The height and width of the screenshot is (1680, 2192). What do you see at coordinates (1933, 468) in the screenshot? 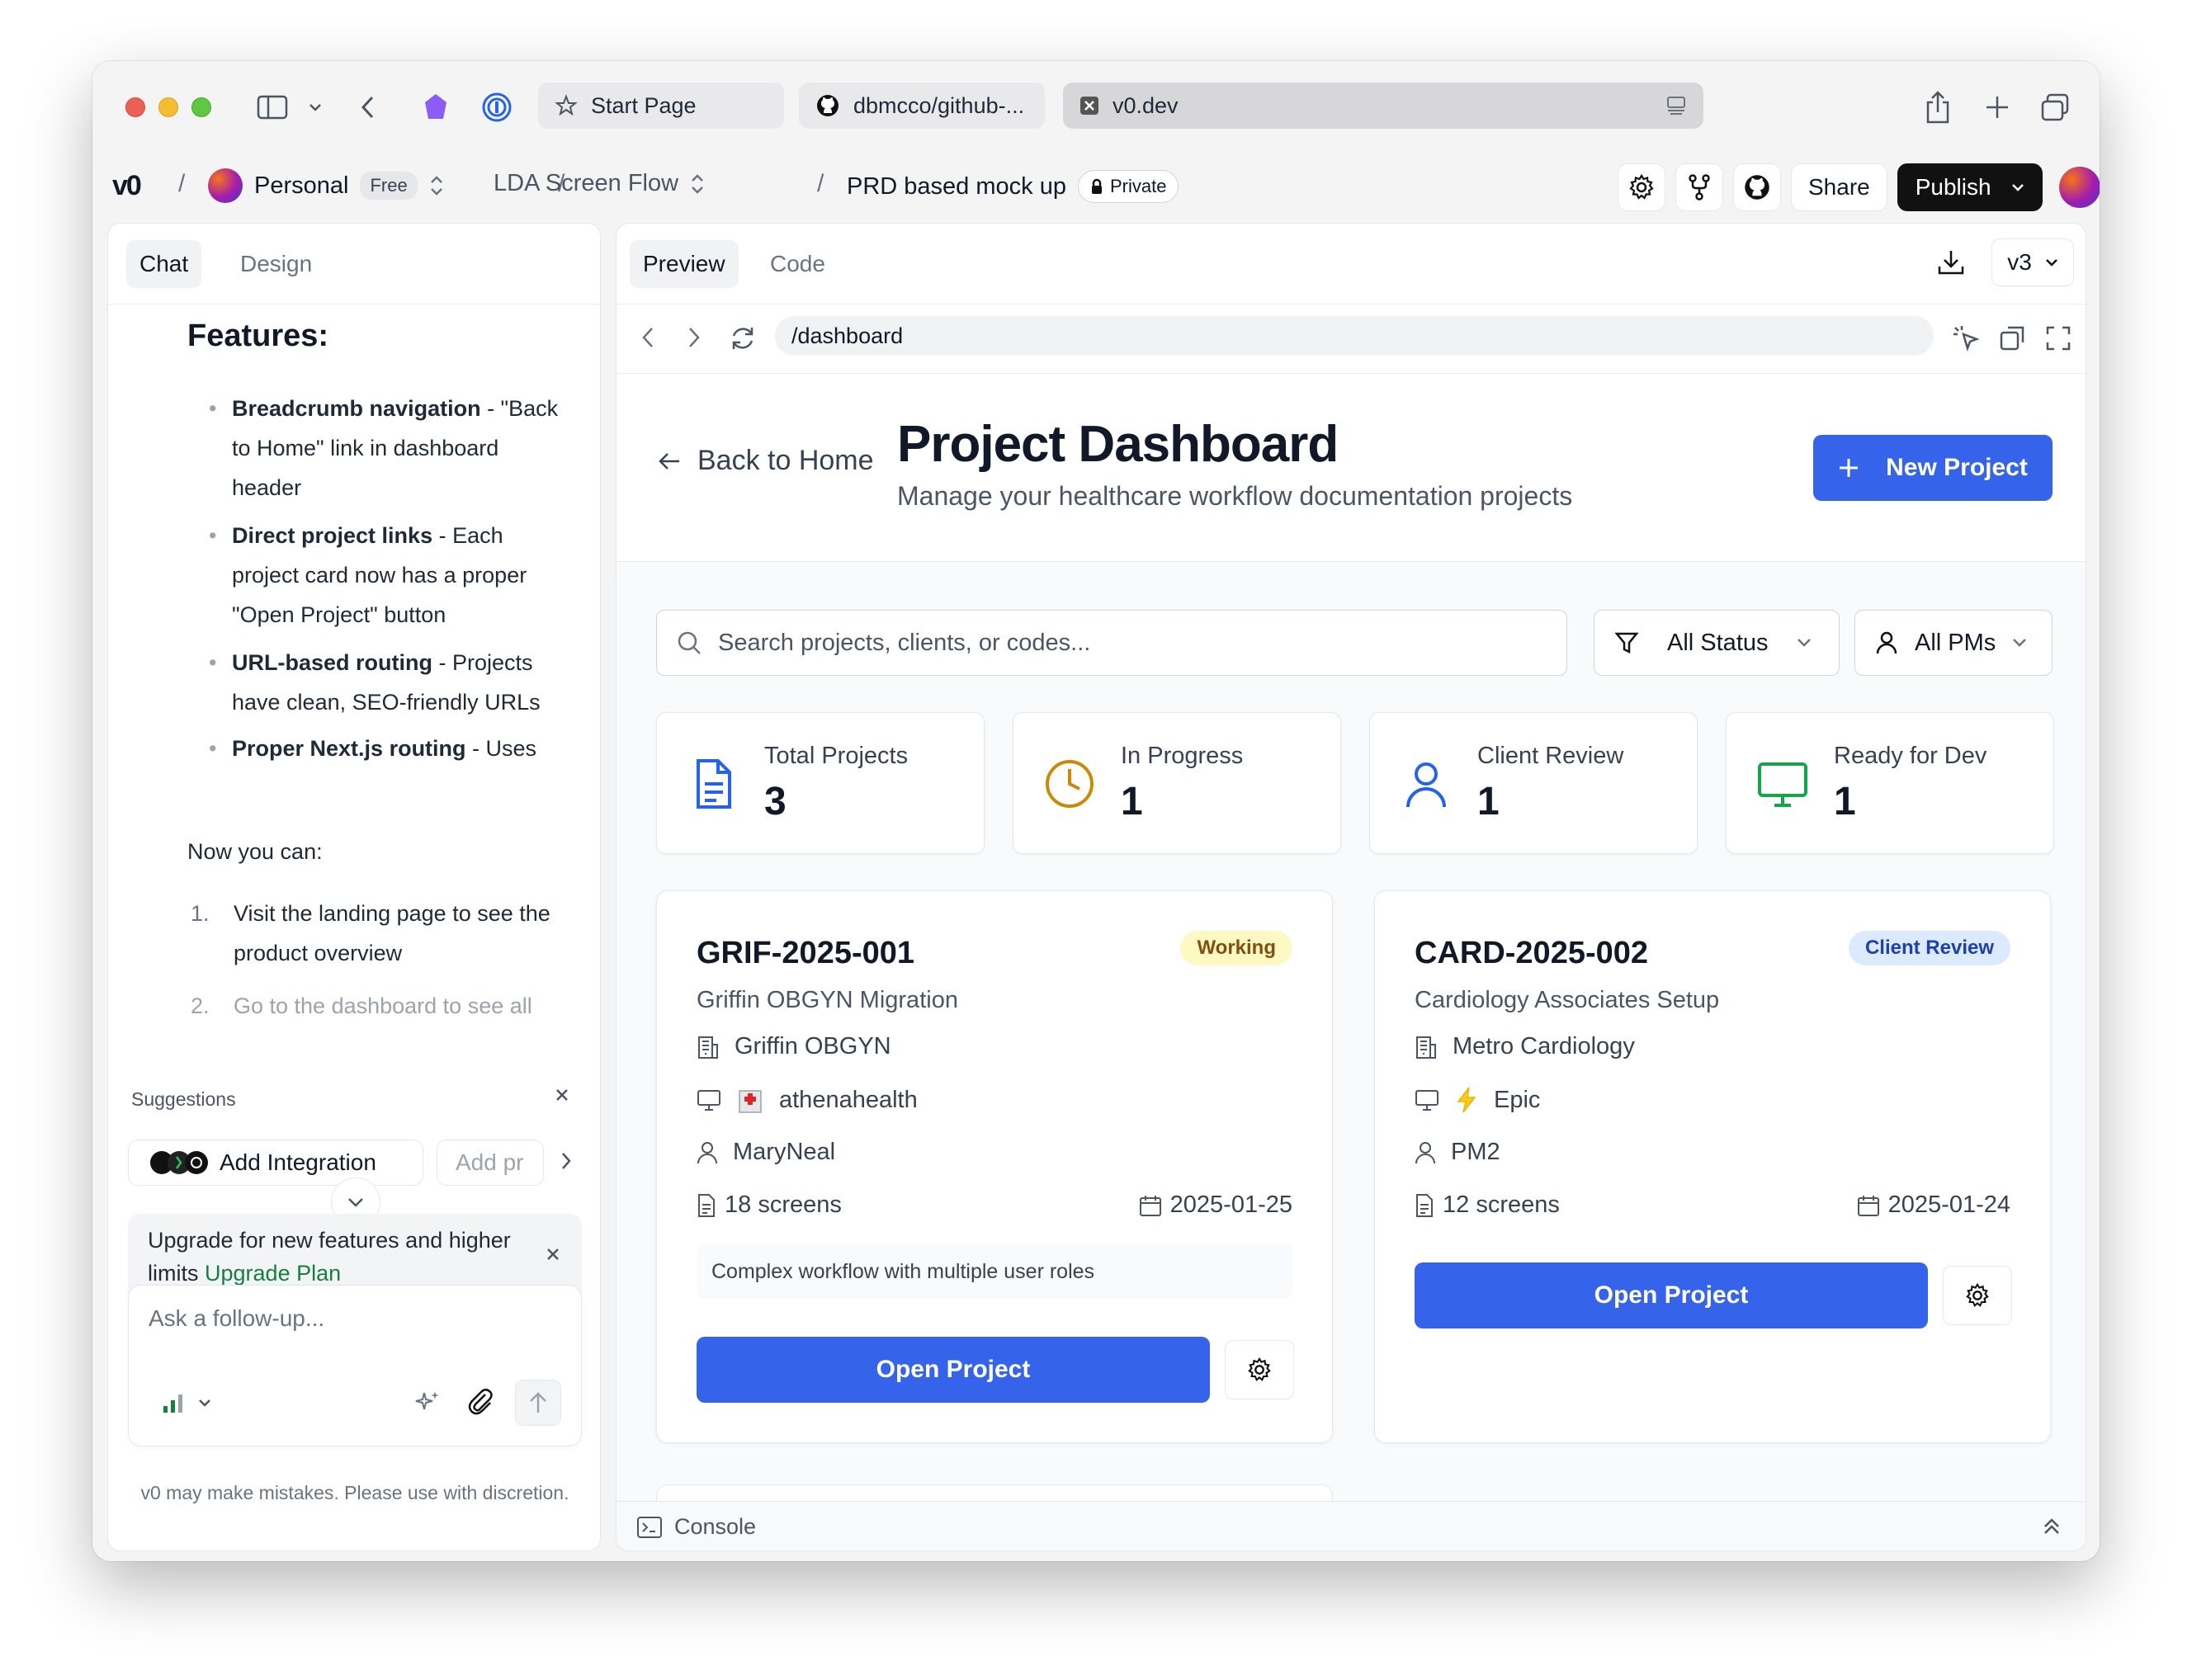
I see `new-project-button: New Project` at bounding box center [1933, 468].